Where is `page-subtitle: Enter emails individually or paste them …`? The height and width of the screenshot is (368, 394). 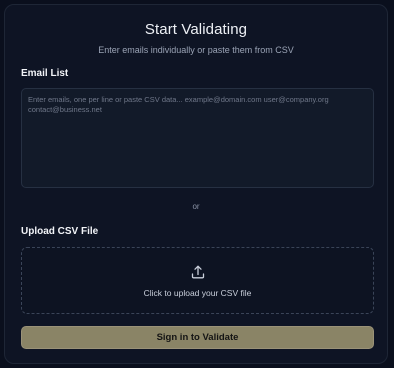 page-subtitle: Enter emails individually or paste them … is located at coordinates (196, 50).